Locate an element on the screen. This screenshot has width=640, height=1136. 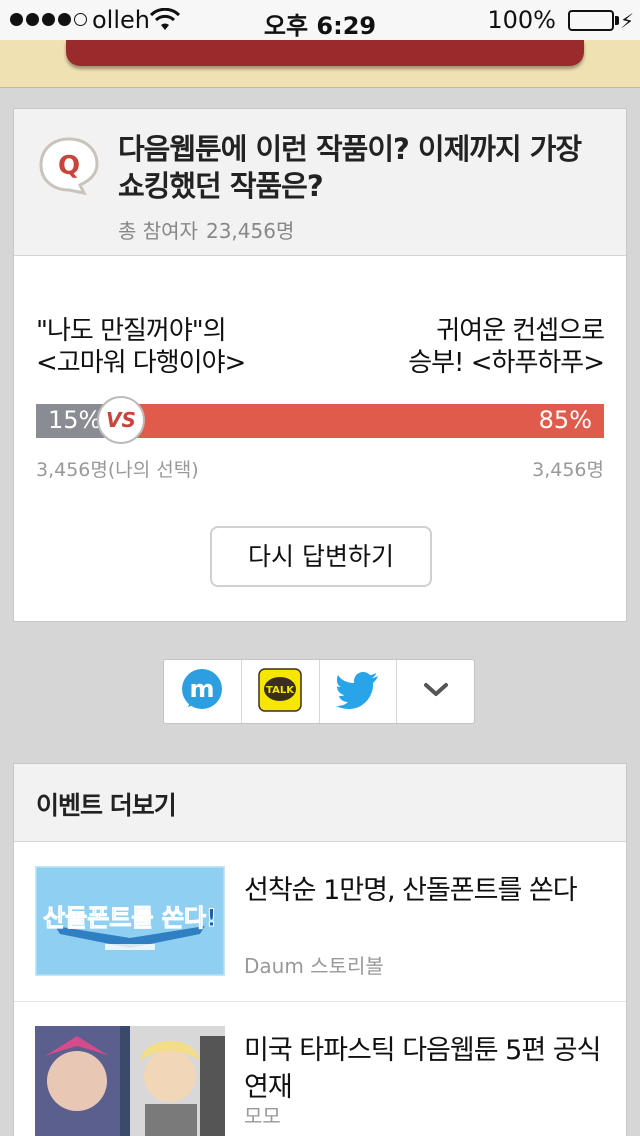
participants-info: 총 참여자 23,456명 is located at coordinates (206, 229).